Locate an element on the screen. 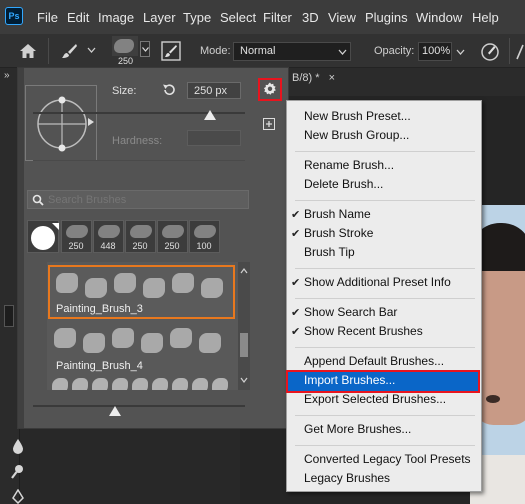  menu-view: View is located at coordinates (342, 17).